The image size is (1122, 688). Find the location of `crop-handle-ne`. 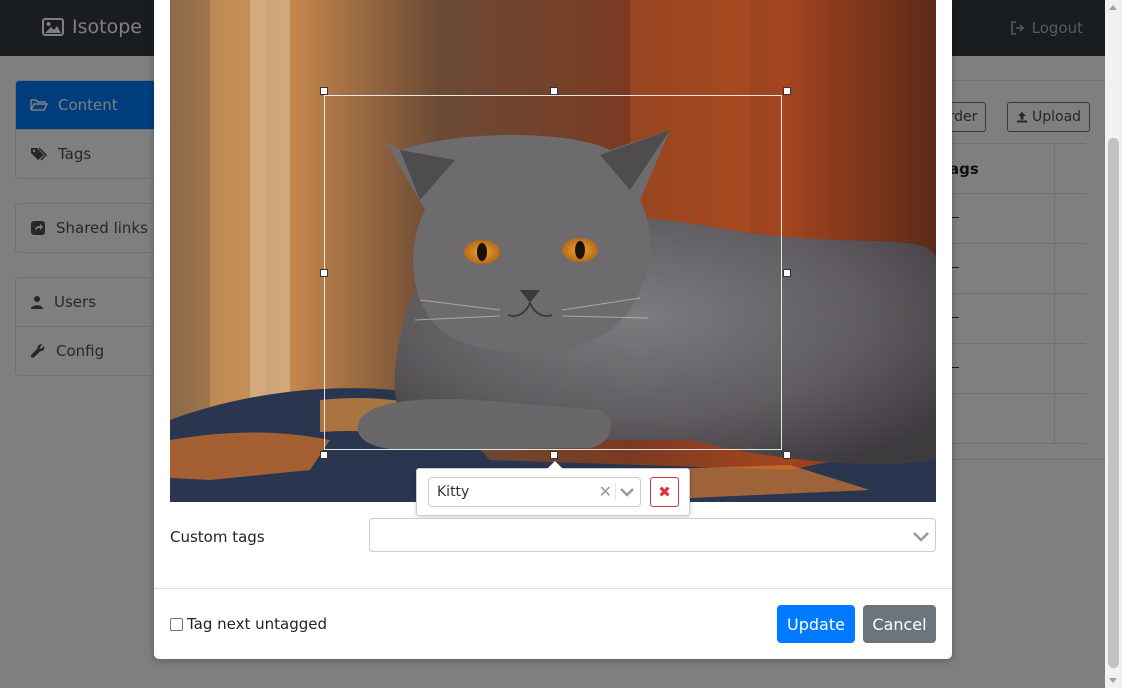

crop-handle-ne is located at coordinates (787, 91).